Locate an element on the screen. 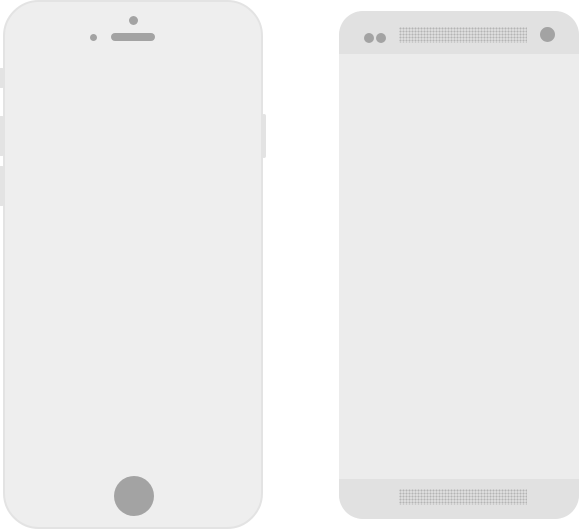  mute-switch is located at coordinates (2, 78).